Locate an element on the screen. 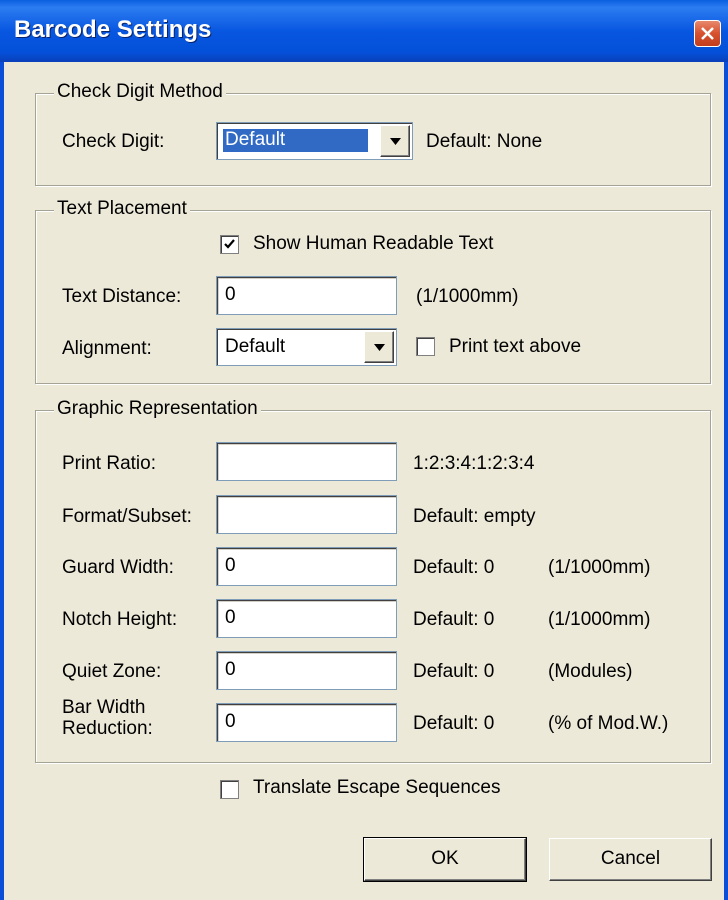 The width and height of the screenshot is (728, 900). bar-width-reduction-label-line1: Bar Width is located at coordinates (104, 707).